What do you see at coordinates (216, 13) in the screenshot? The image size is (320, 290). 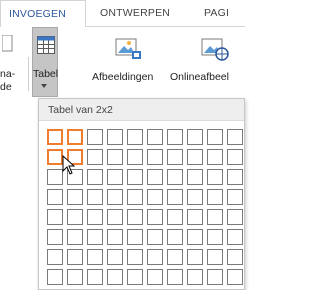 I see `tab-pagina: PAGI` at bounding box center [216, 13].